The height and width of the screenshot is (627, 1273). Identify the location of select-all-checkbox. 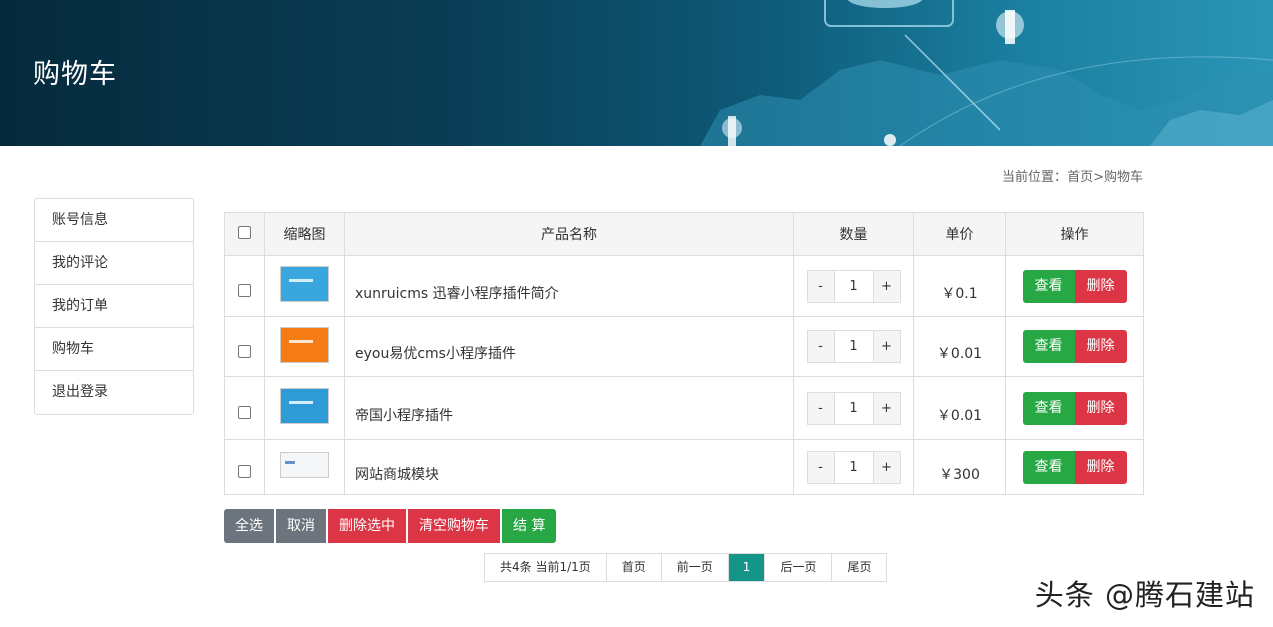
(244, 232).